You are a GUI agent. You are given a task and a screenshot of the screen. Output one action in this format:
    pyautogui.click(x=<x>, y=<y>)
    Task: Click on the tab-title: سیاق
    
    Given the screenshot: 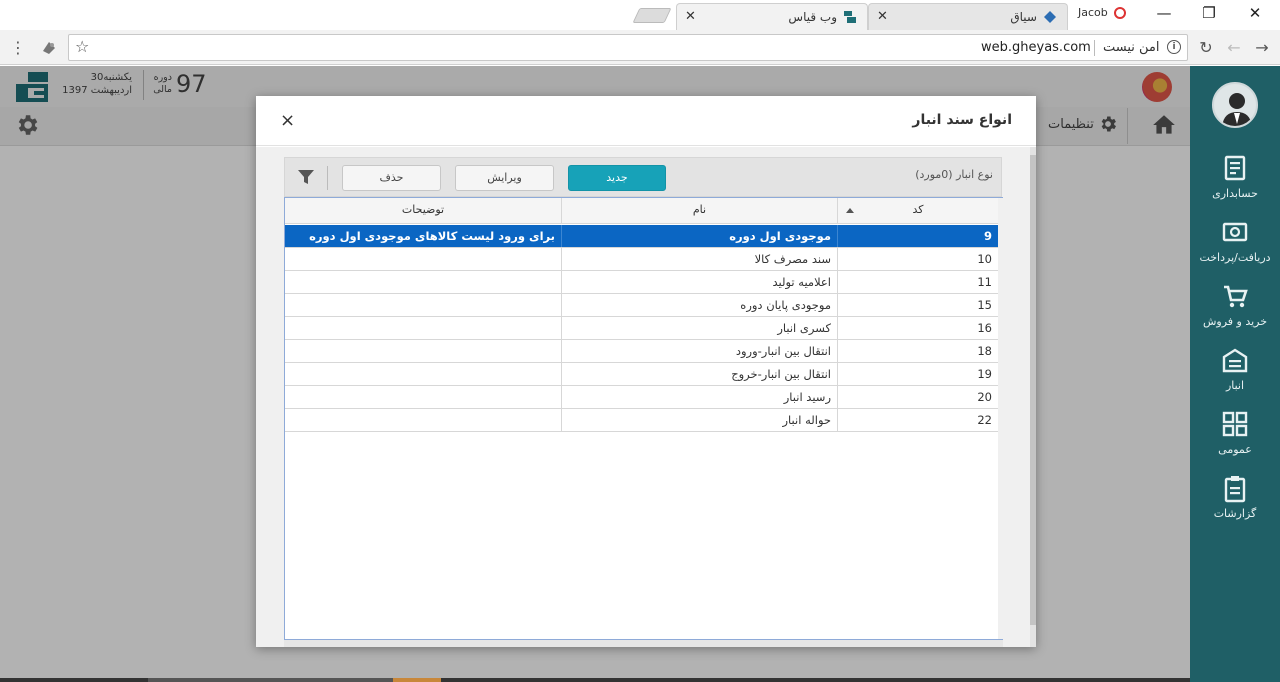 What is the action you would take?
    pyautogui.click(x=1023, y=17)
    